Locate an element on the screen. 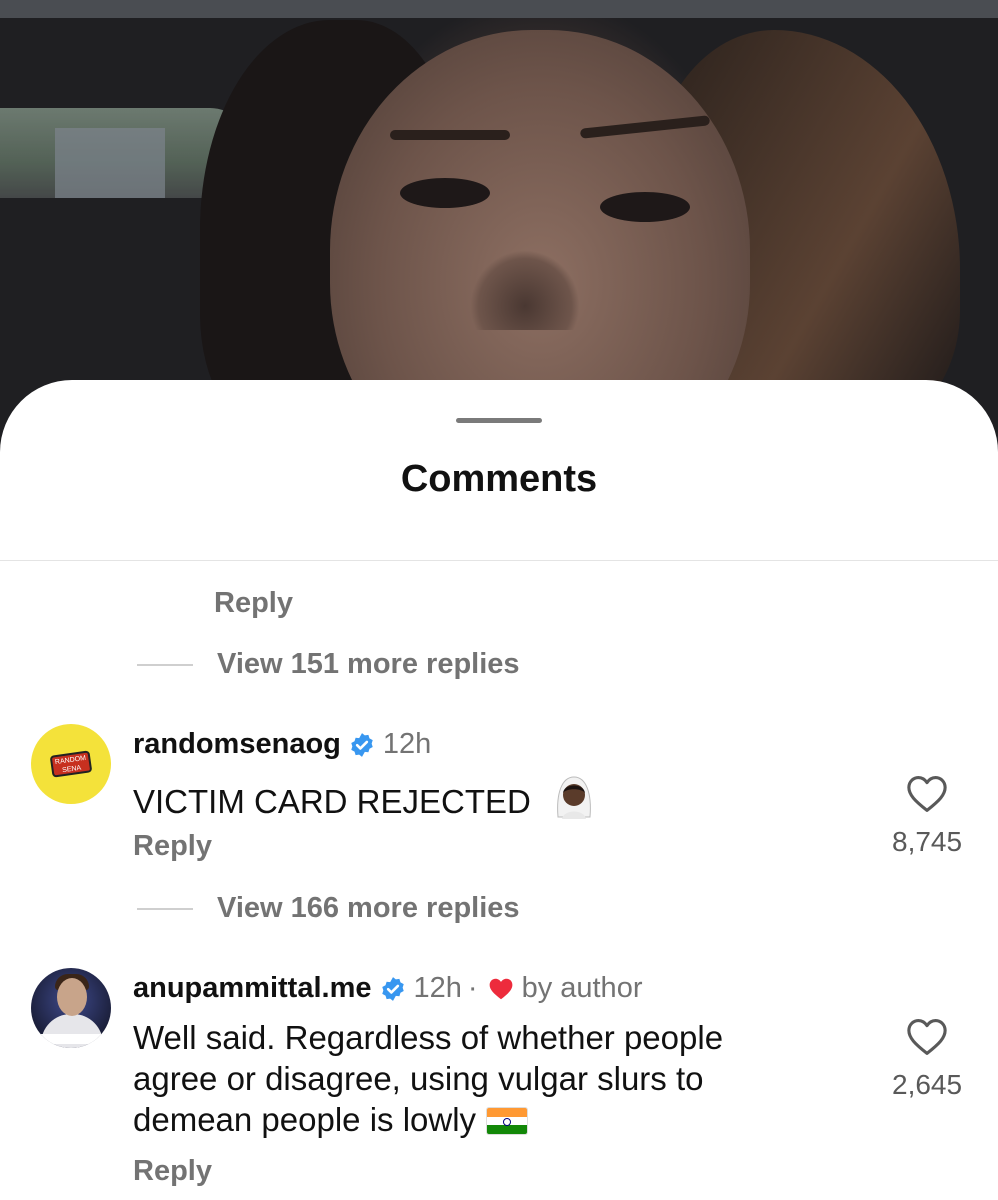 Image resolution: width=998 pixels, height=1200 pixels. avatar: RANDOM SENA is located at coordinates (71, 764).